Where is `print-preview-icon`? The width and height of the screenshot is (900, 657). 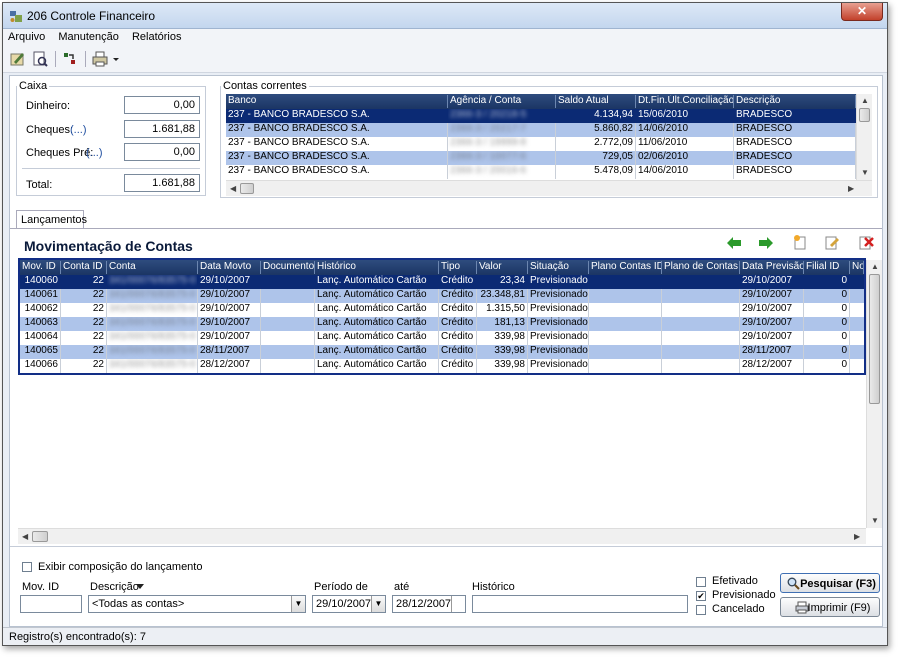
print-preview-icon is located at coordinates (40, 59).